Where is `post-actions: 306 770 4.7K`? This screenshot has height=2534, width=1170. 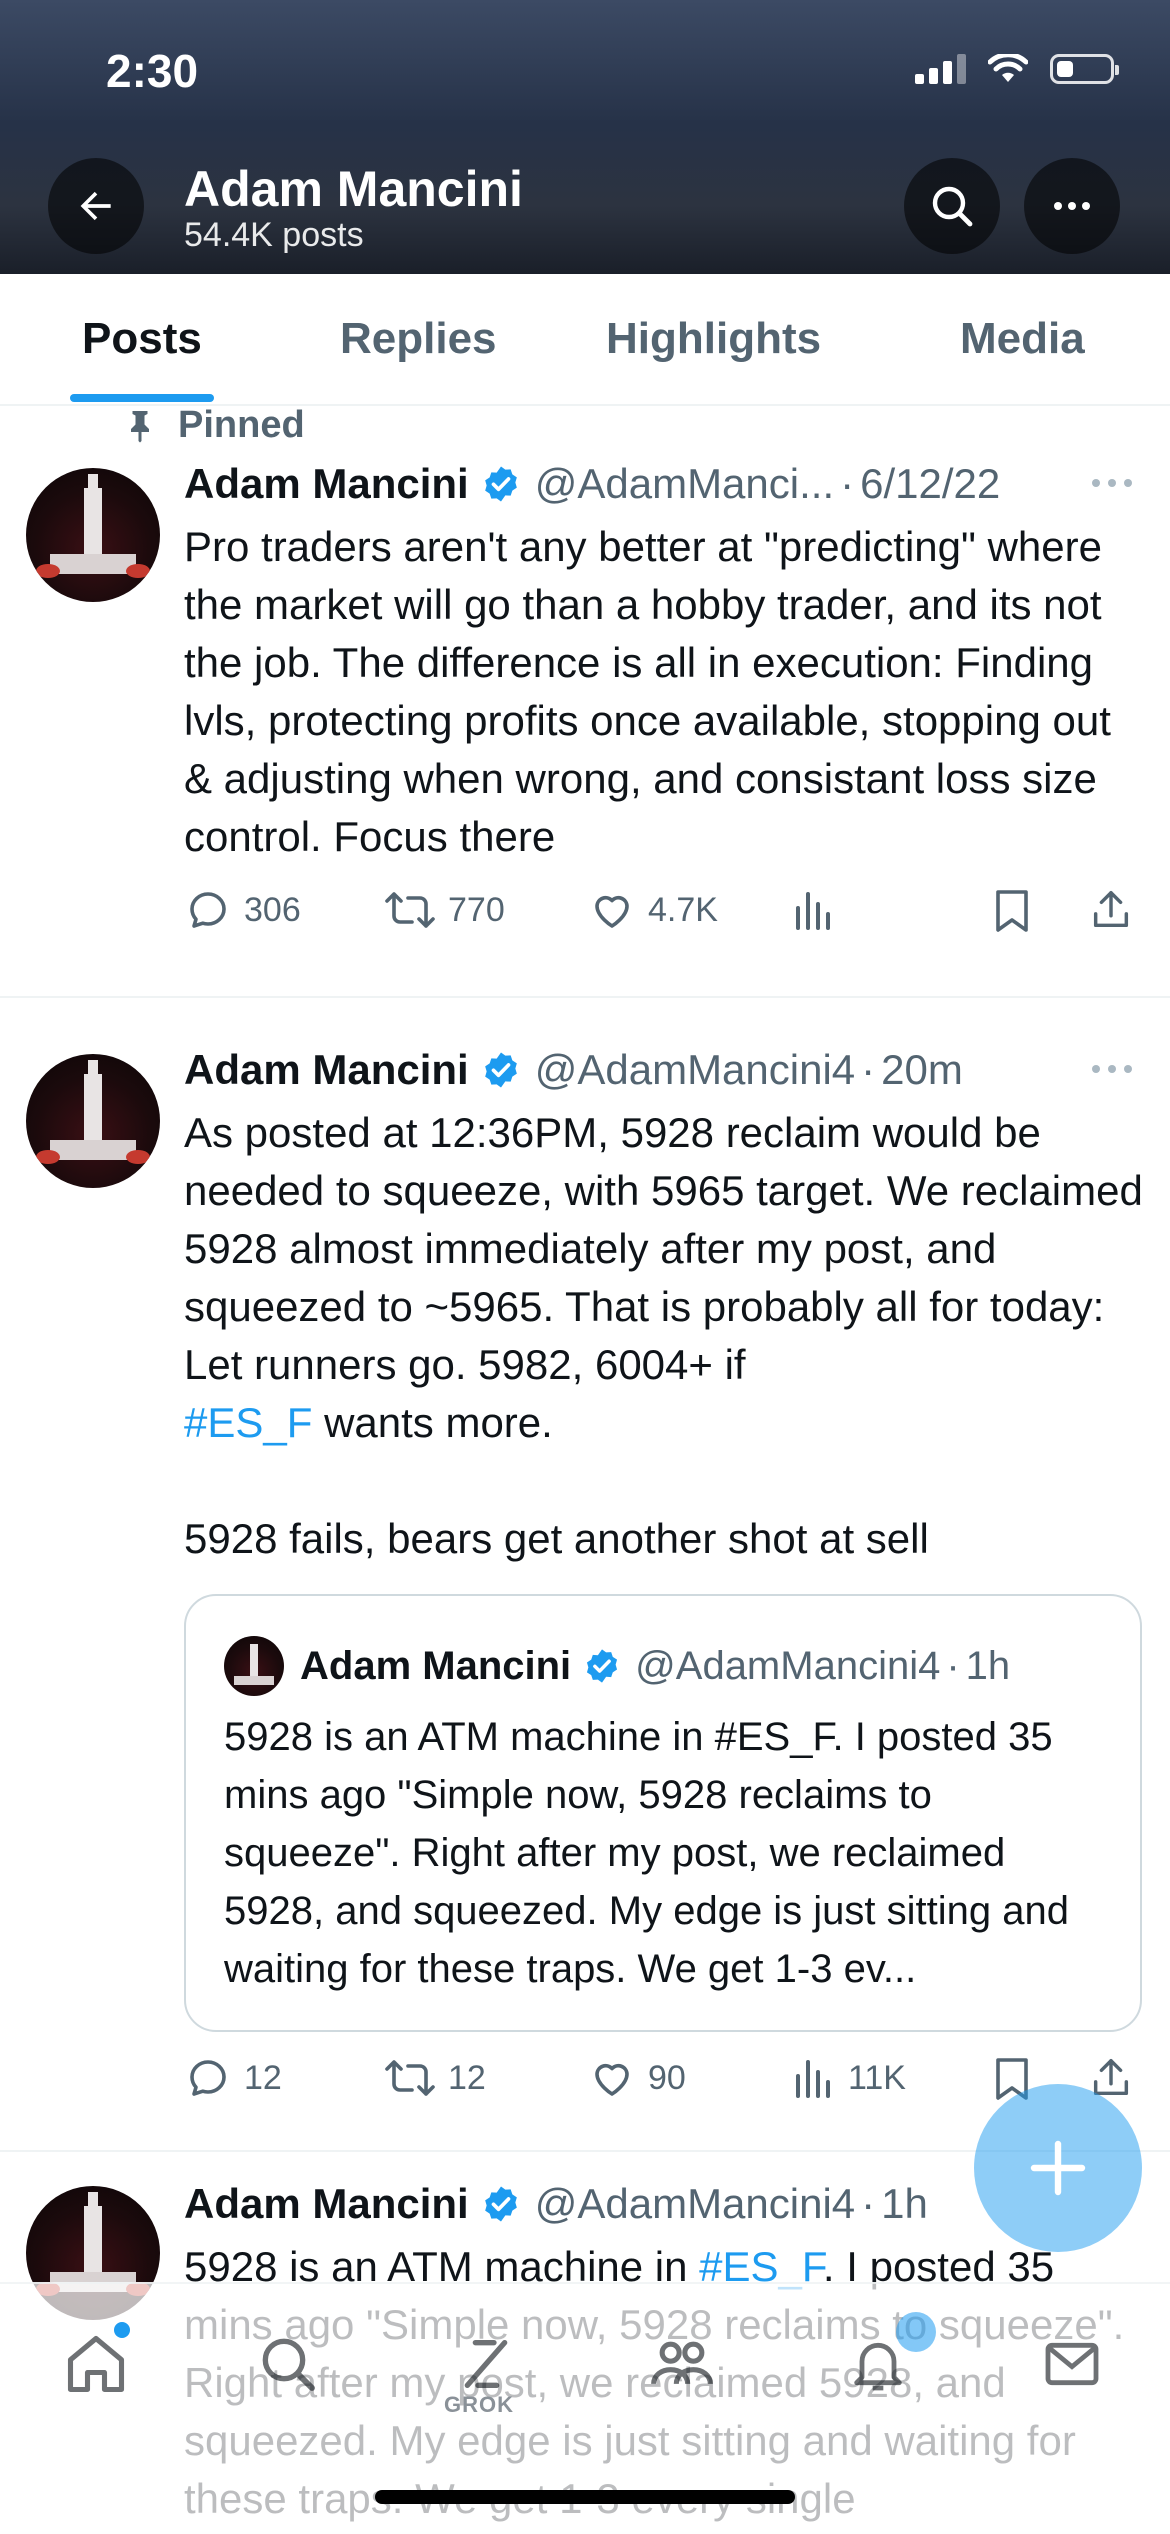
post-actions: 306 770 4.7K is located at coordinates (664, 916).